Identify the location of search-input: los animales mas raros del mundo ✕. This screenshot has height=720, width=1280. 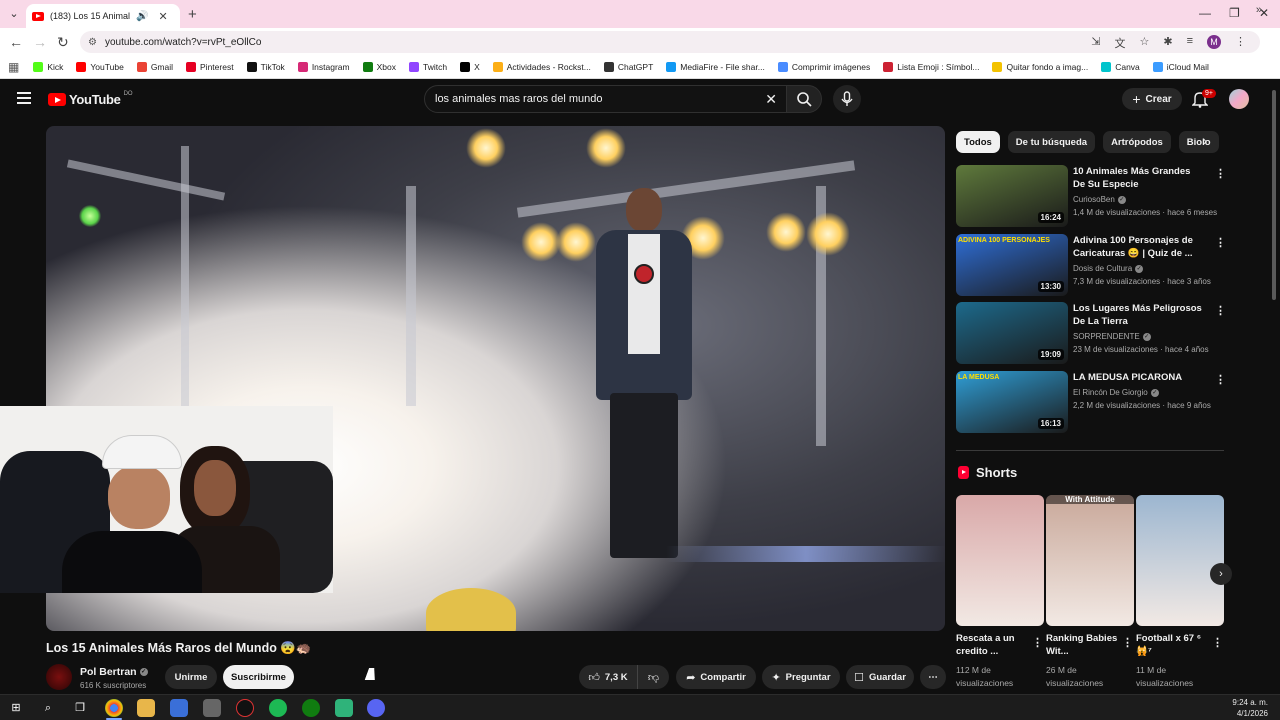
(606, 99).